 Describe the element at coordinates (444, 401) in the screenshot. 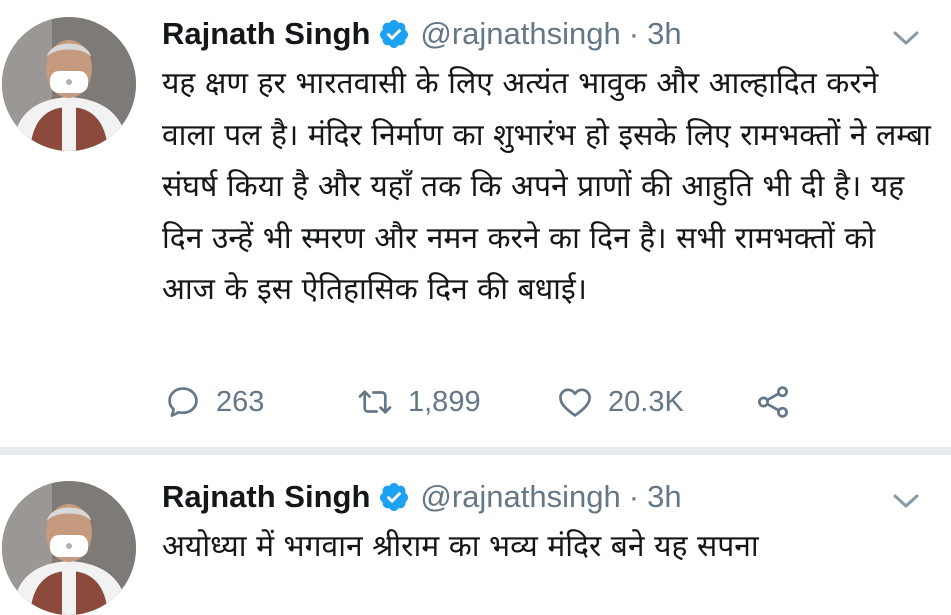

I see `retweet-count: 1,899` at that location.